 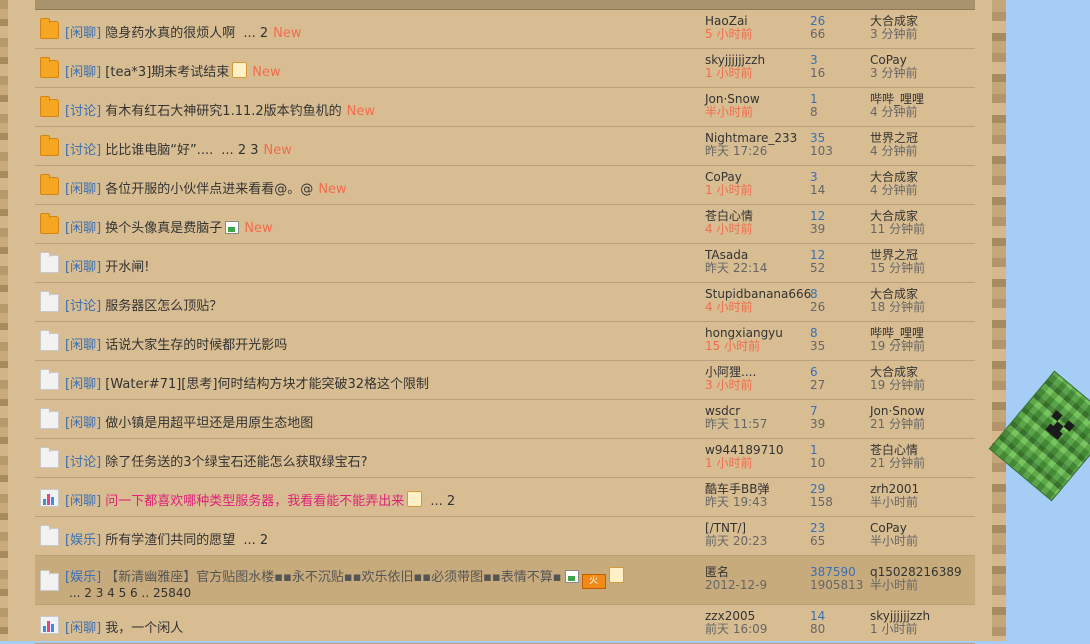 I want to click on thread-subject: [讨论] 服务器区怎么顶贴？, so click(x=143, y=304).